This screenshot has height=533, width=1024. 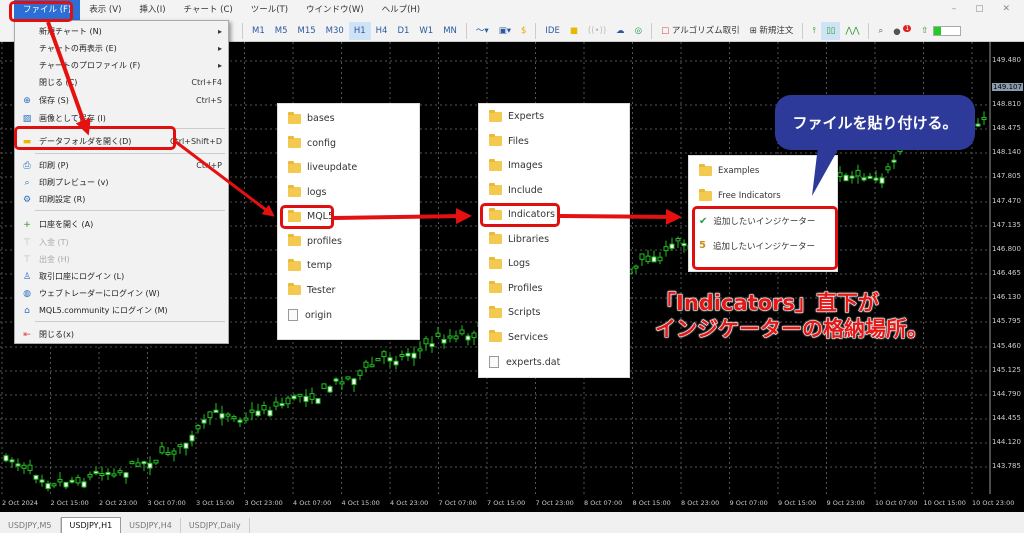 I want to click on annotation-line-2: インジケーターの格納場所。, so click(x=792, y=329).